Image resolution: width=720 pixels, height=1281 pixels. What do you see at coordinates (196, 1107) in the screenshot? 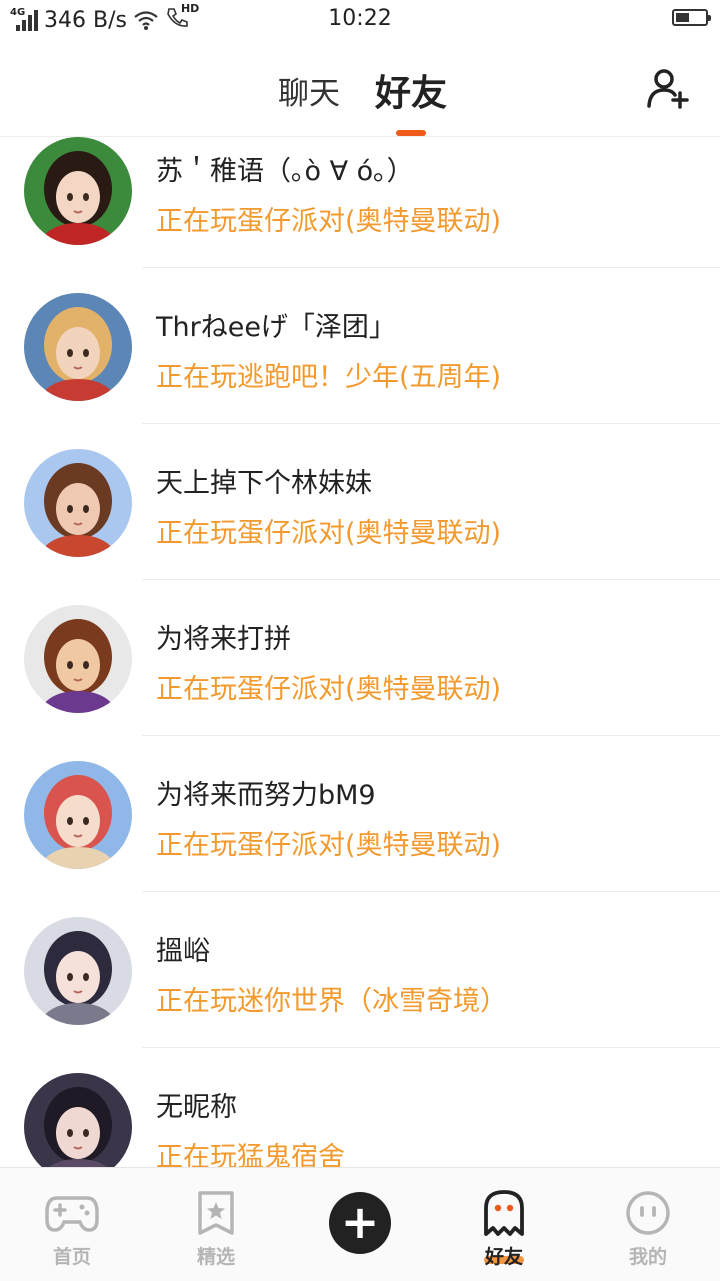
I see `friend-name: 无昵称` at bounding box center [196, 1107].